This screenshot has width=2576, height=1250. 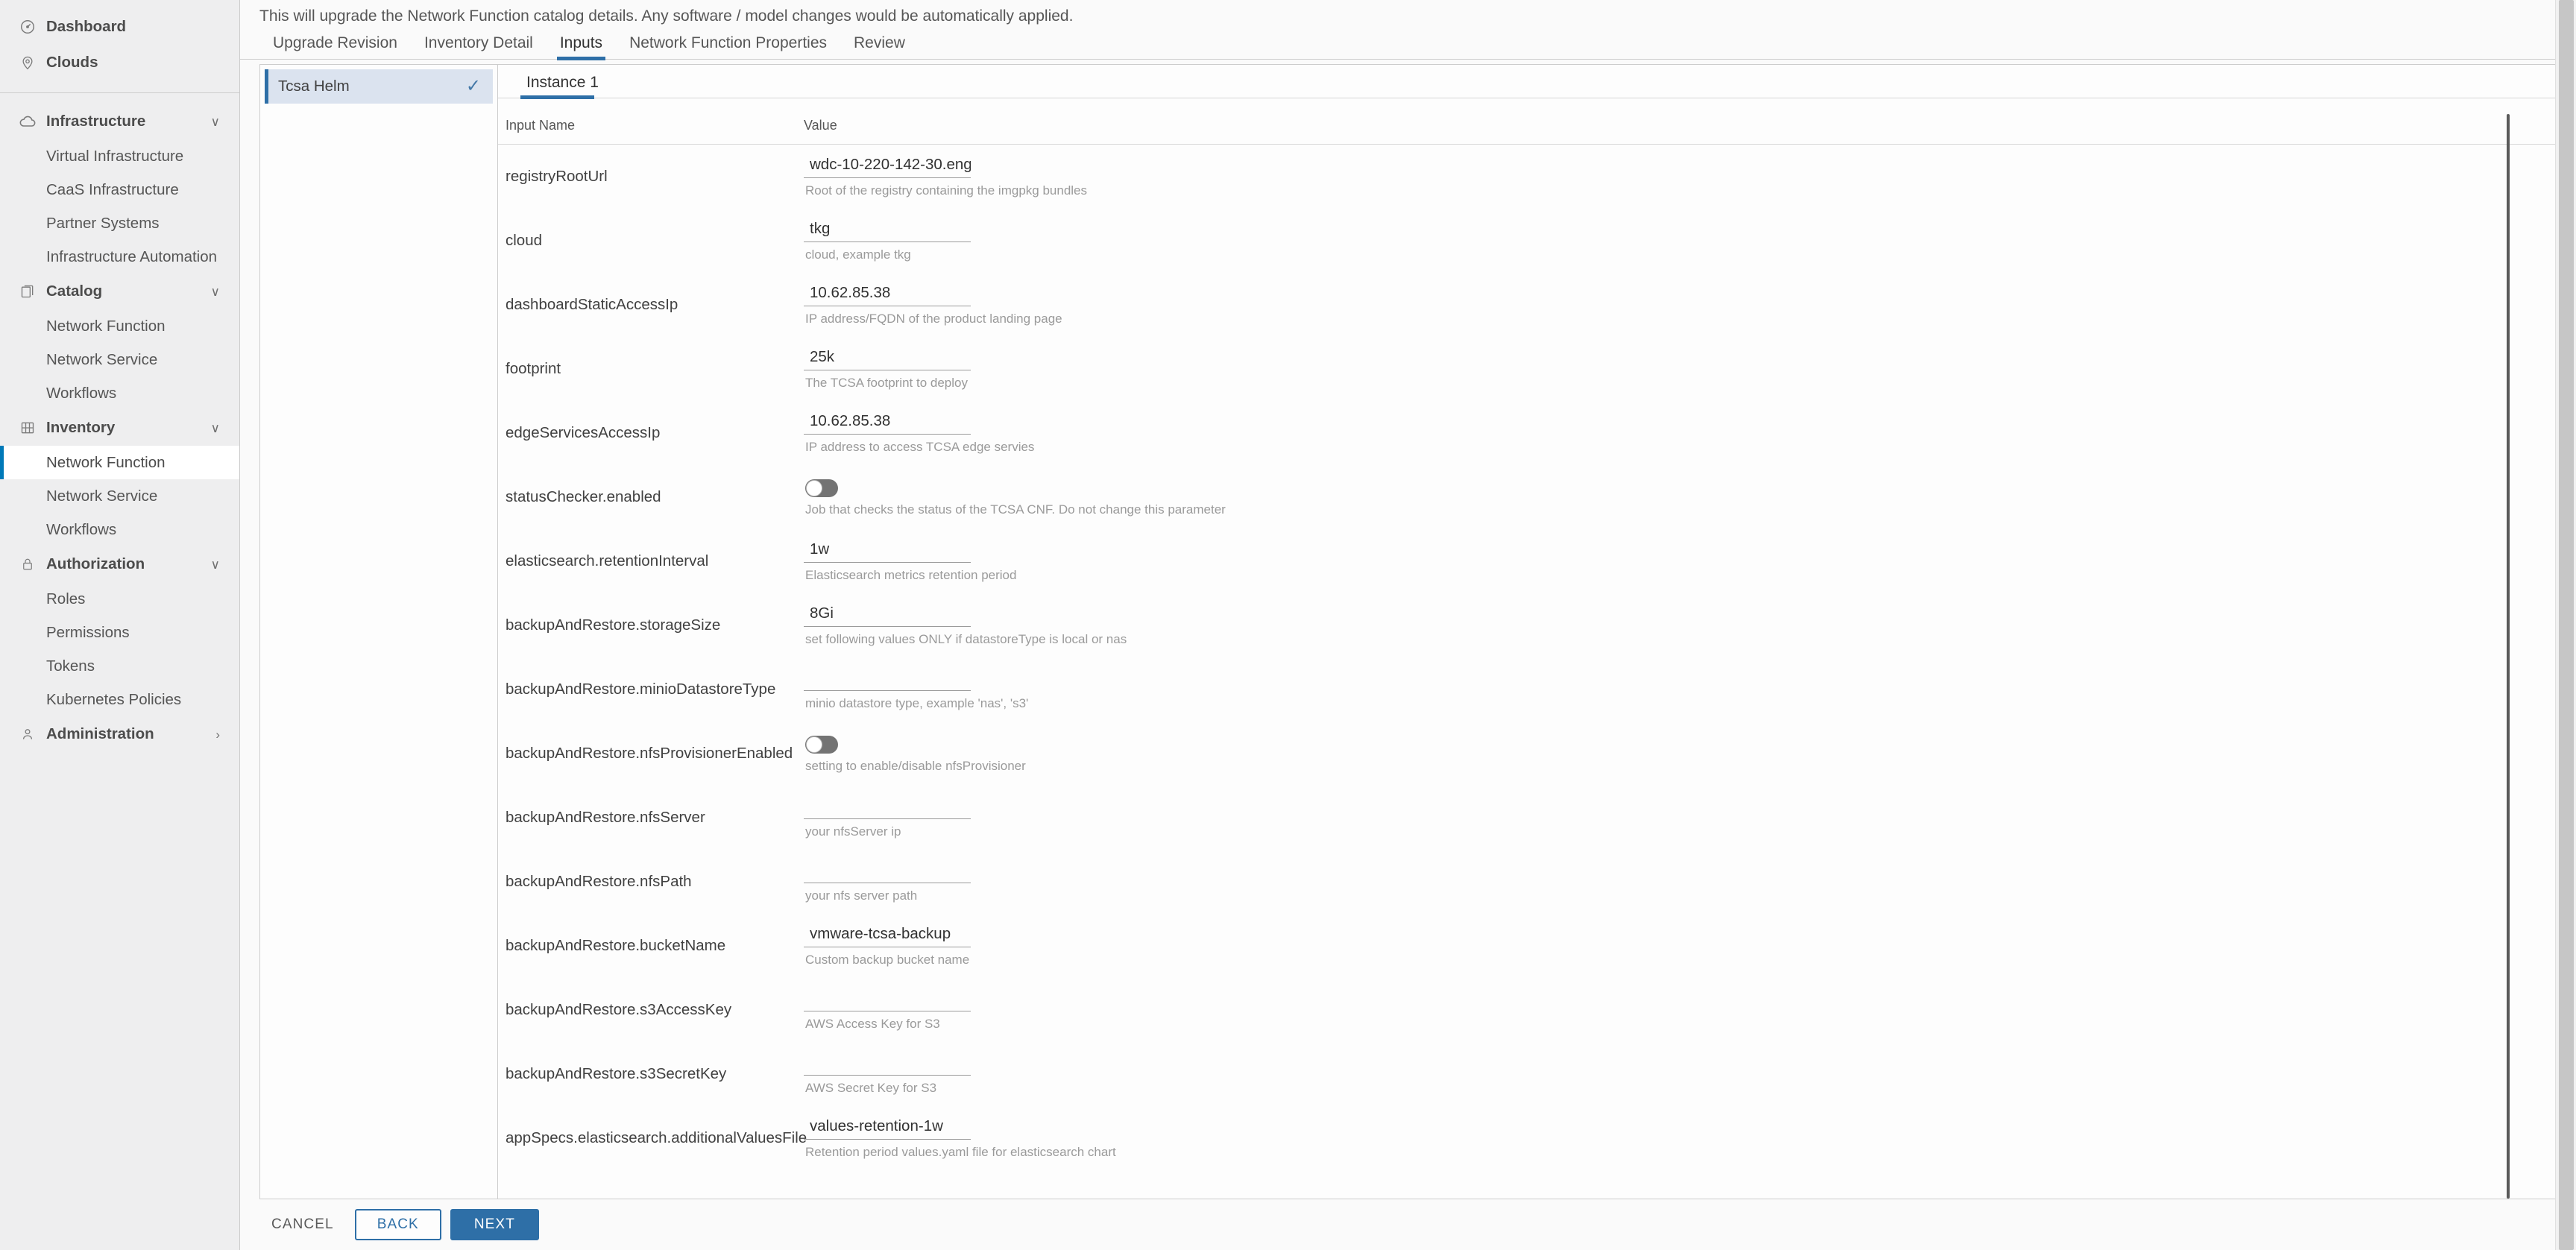 I want to click on sidebar-divider, so click(x=119, y=92).